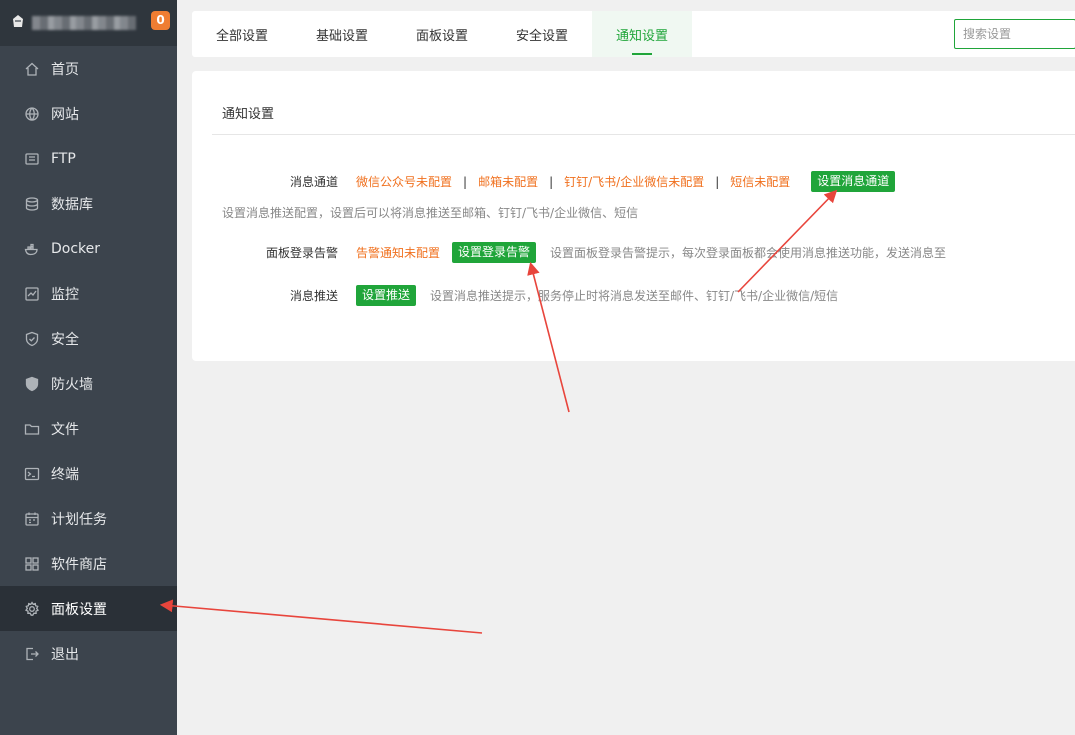 The height and width of the screenshot is (735, 1075). What do you see at coordinates (342, 34) in the screenshot?
I see `tab-basic-settings: 基础设置` at bounding box center [342, 34].